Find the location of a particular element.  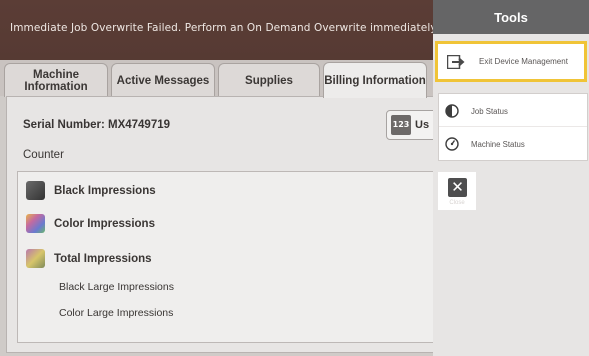

tools-title: Tools is located at coordinates (511, 17).